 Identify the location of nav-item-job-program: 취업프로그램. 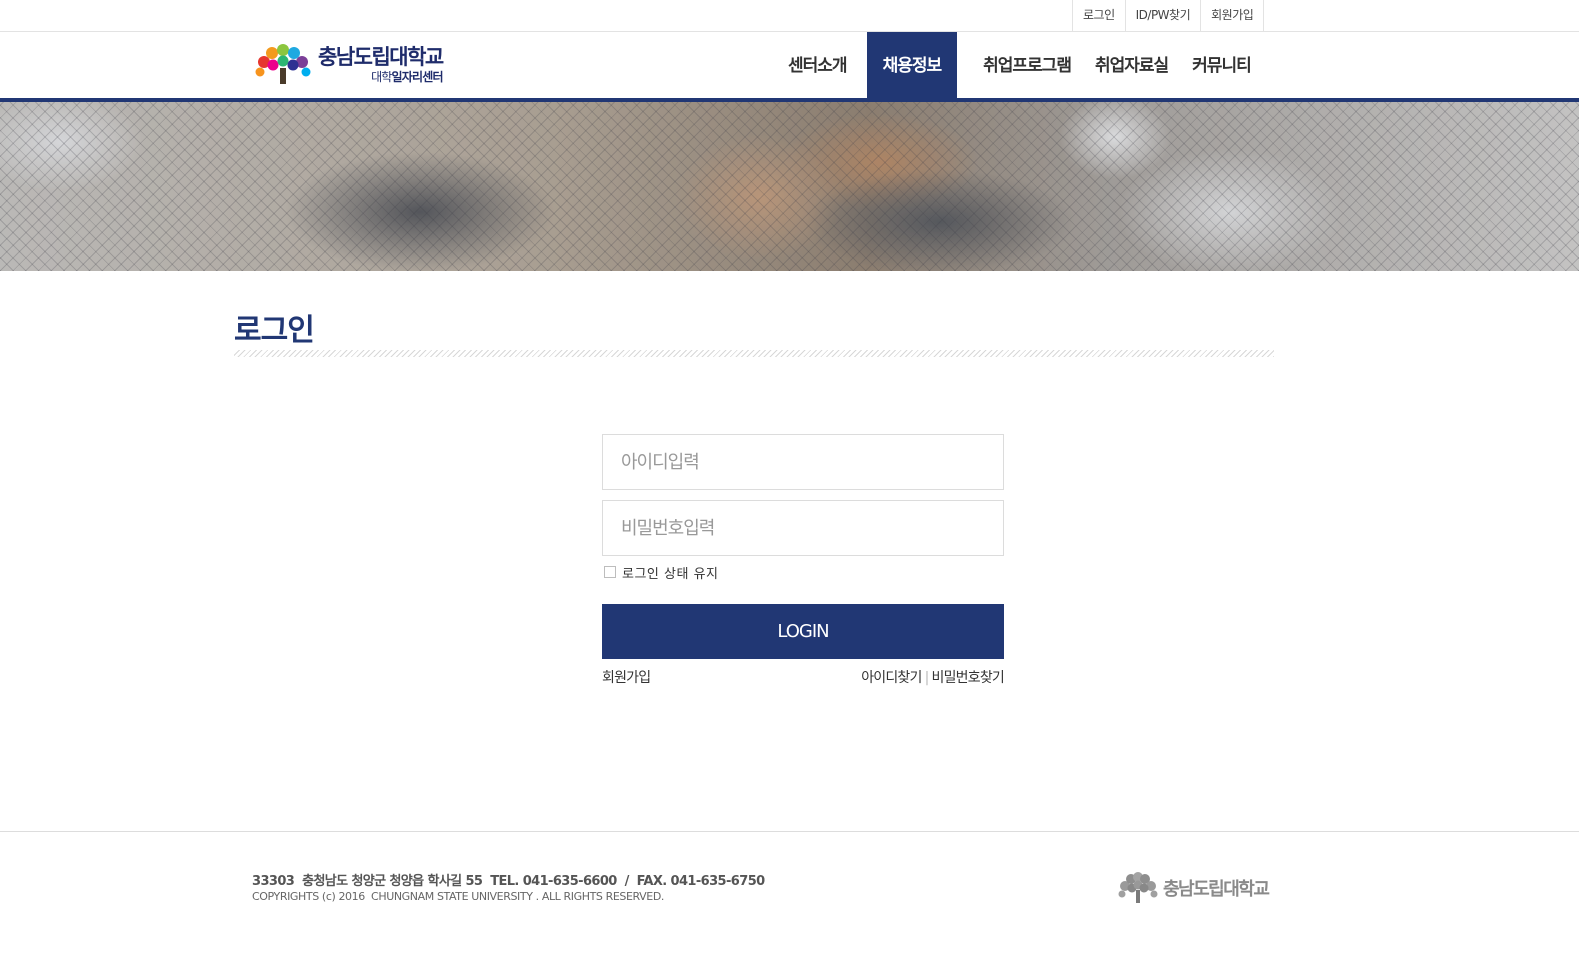
(1027, 67).